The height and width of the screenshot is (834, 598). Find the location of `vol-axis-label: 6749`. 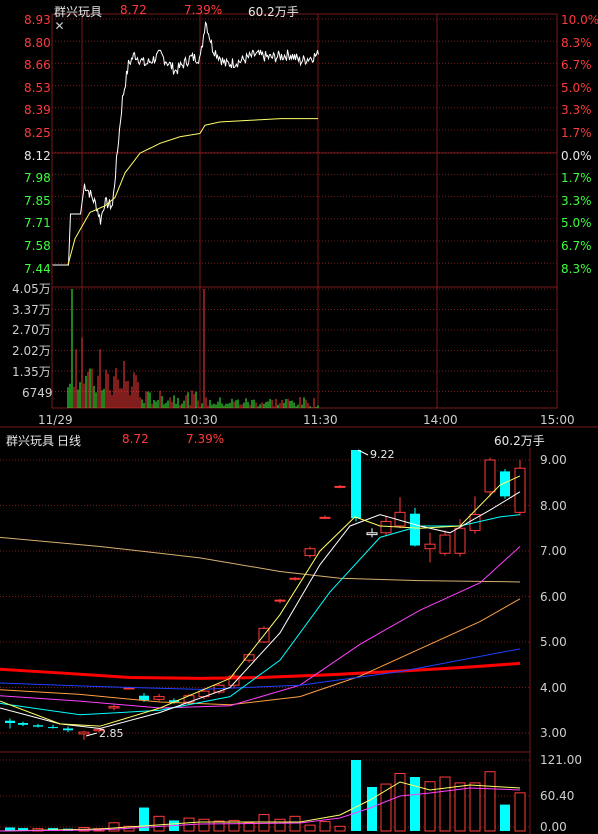

vol-axis-label: 6749 is located at coordinates (37, 392).